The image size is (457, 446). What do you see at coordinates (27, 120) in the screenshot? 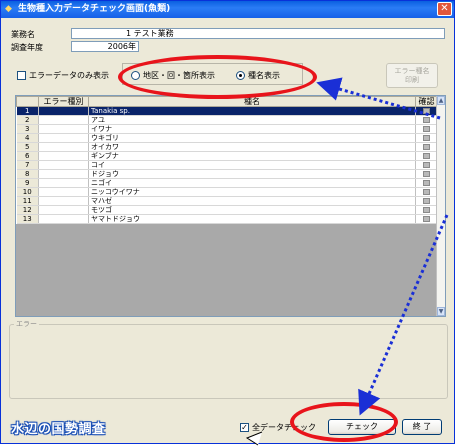
I see `row-number: 2` at bounding box center [27, 120].